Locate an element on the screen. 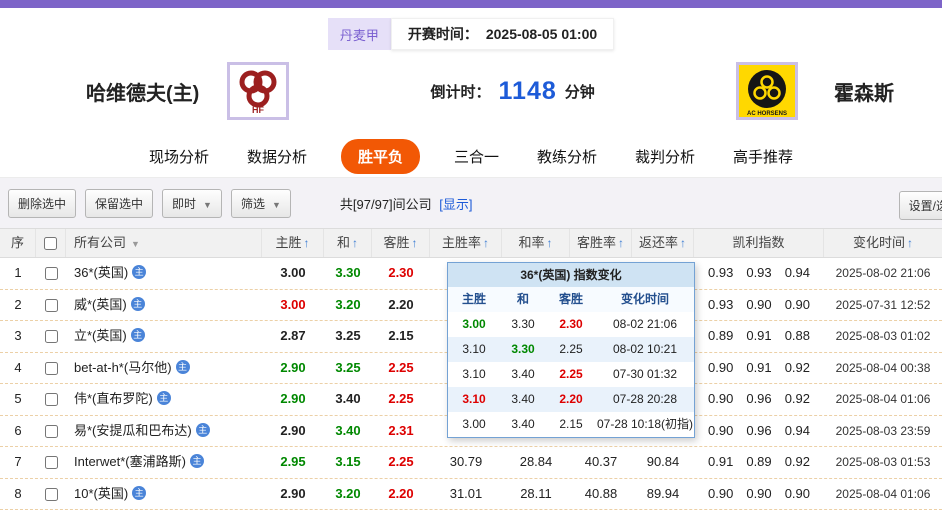 The height and width of the screenshot is (511, 942). kelly-values: 0.90 0.90 0.90 is located at coordinates (759, 494).